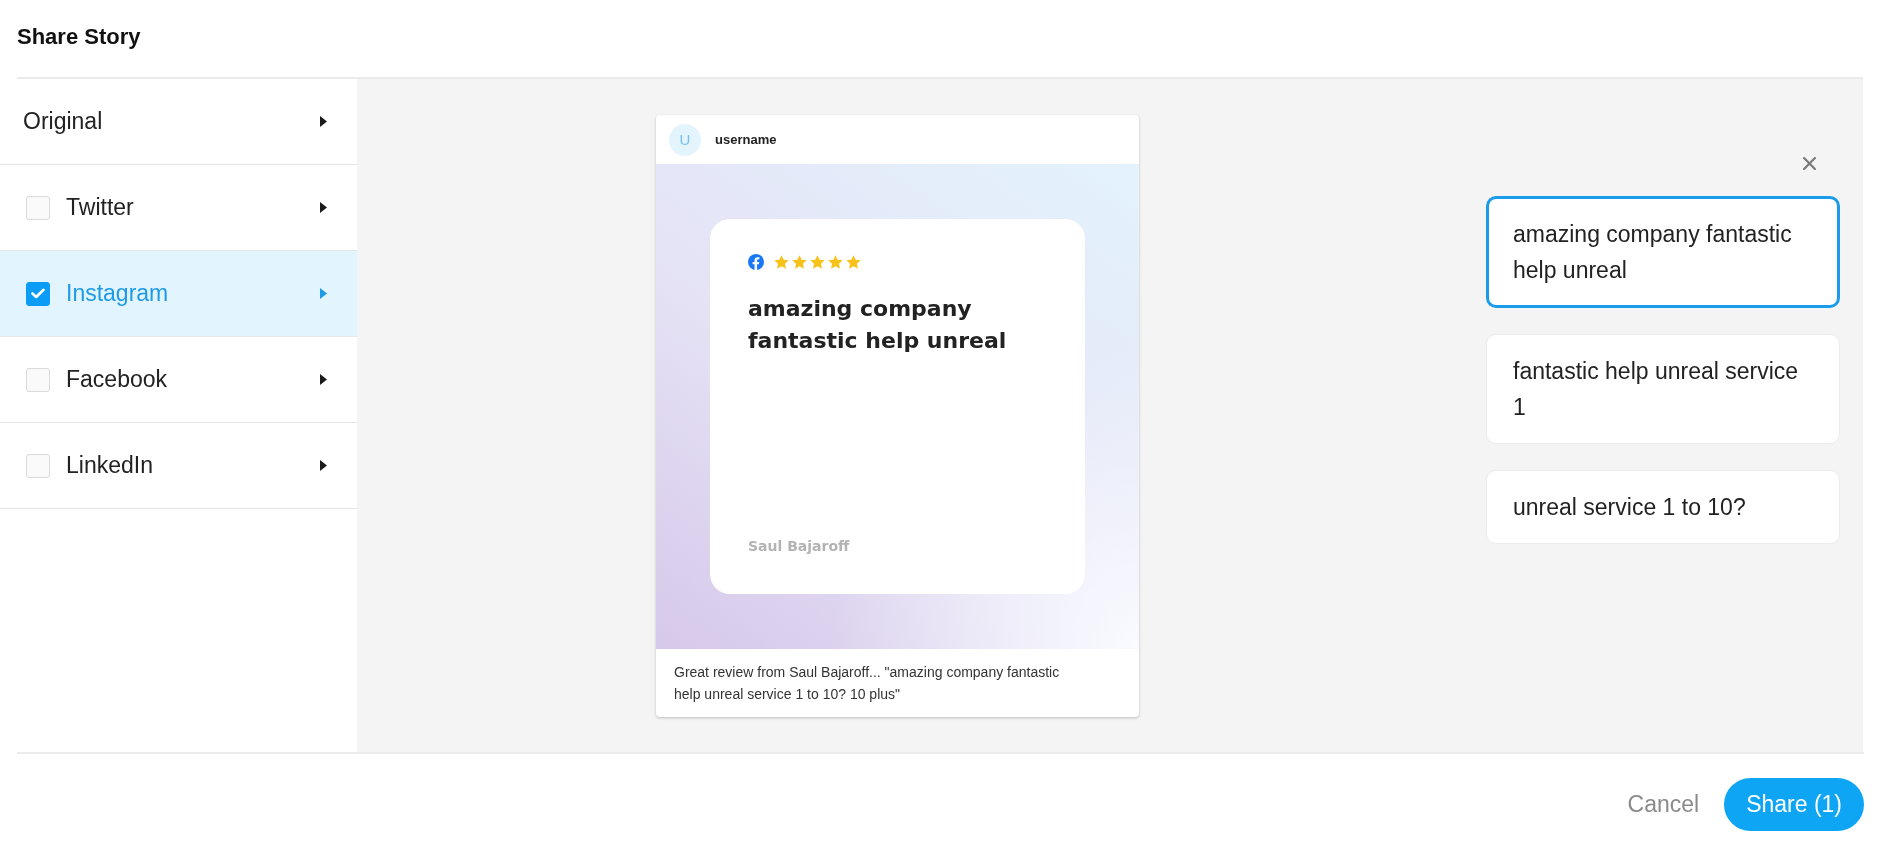  Describe the element at coordinates (756, 262) in the screenshot. I see `facebook-icon` at that location.